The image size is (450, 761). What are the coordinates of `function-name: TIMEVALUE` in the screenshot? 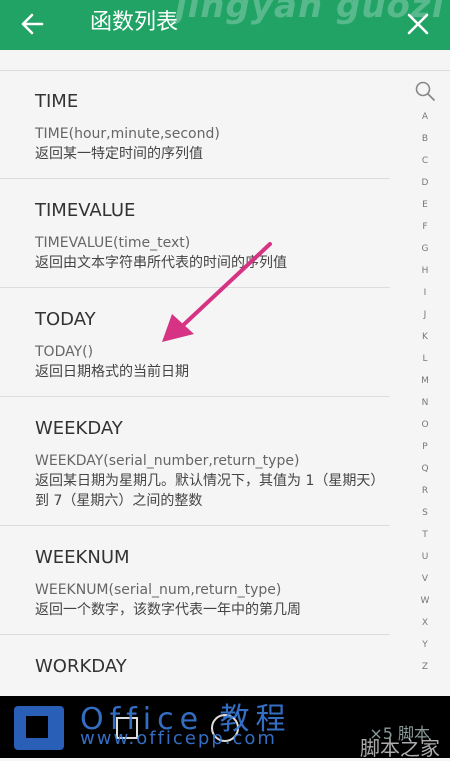 It's located at (85, 210).